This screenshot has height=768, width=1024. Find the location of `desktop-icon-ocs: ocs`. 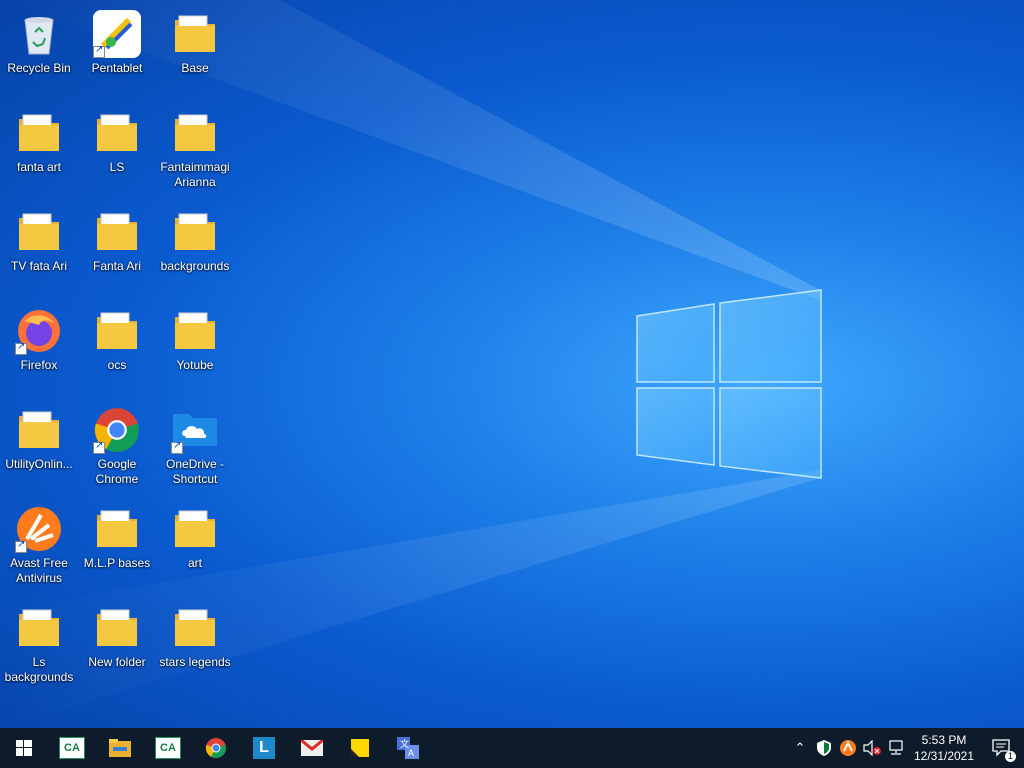

desktop-icon-ocs: ocs is located at coordinates (117, 346).